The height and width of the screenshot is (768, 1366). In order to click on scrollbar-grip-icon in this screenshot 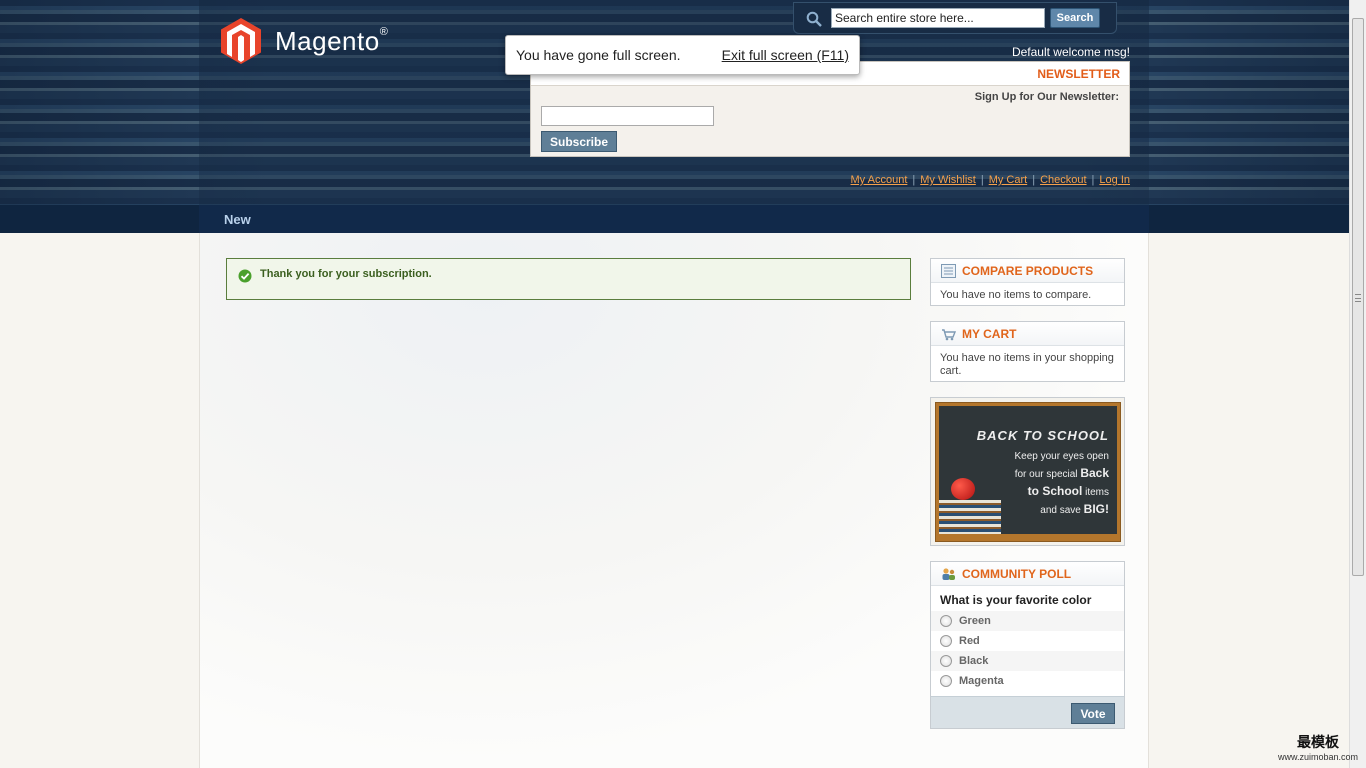, I will do `click(1358, 298)`.